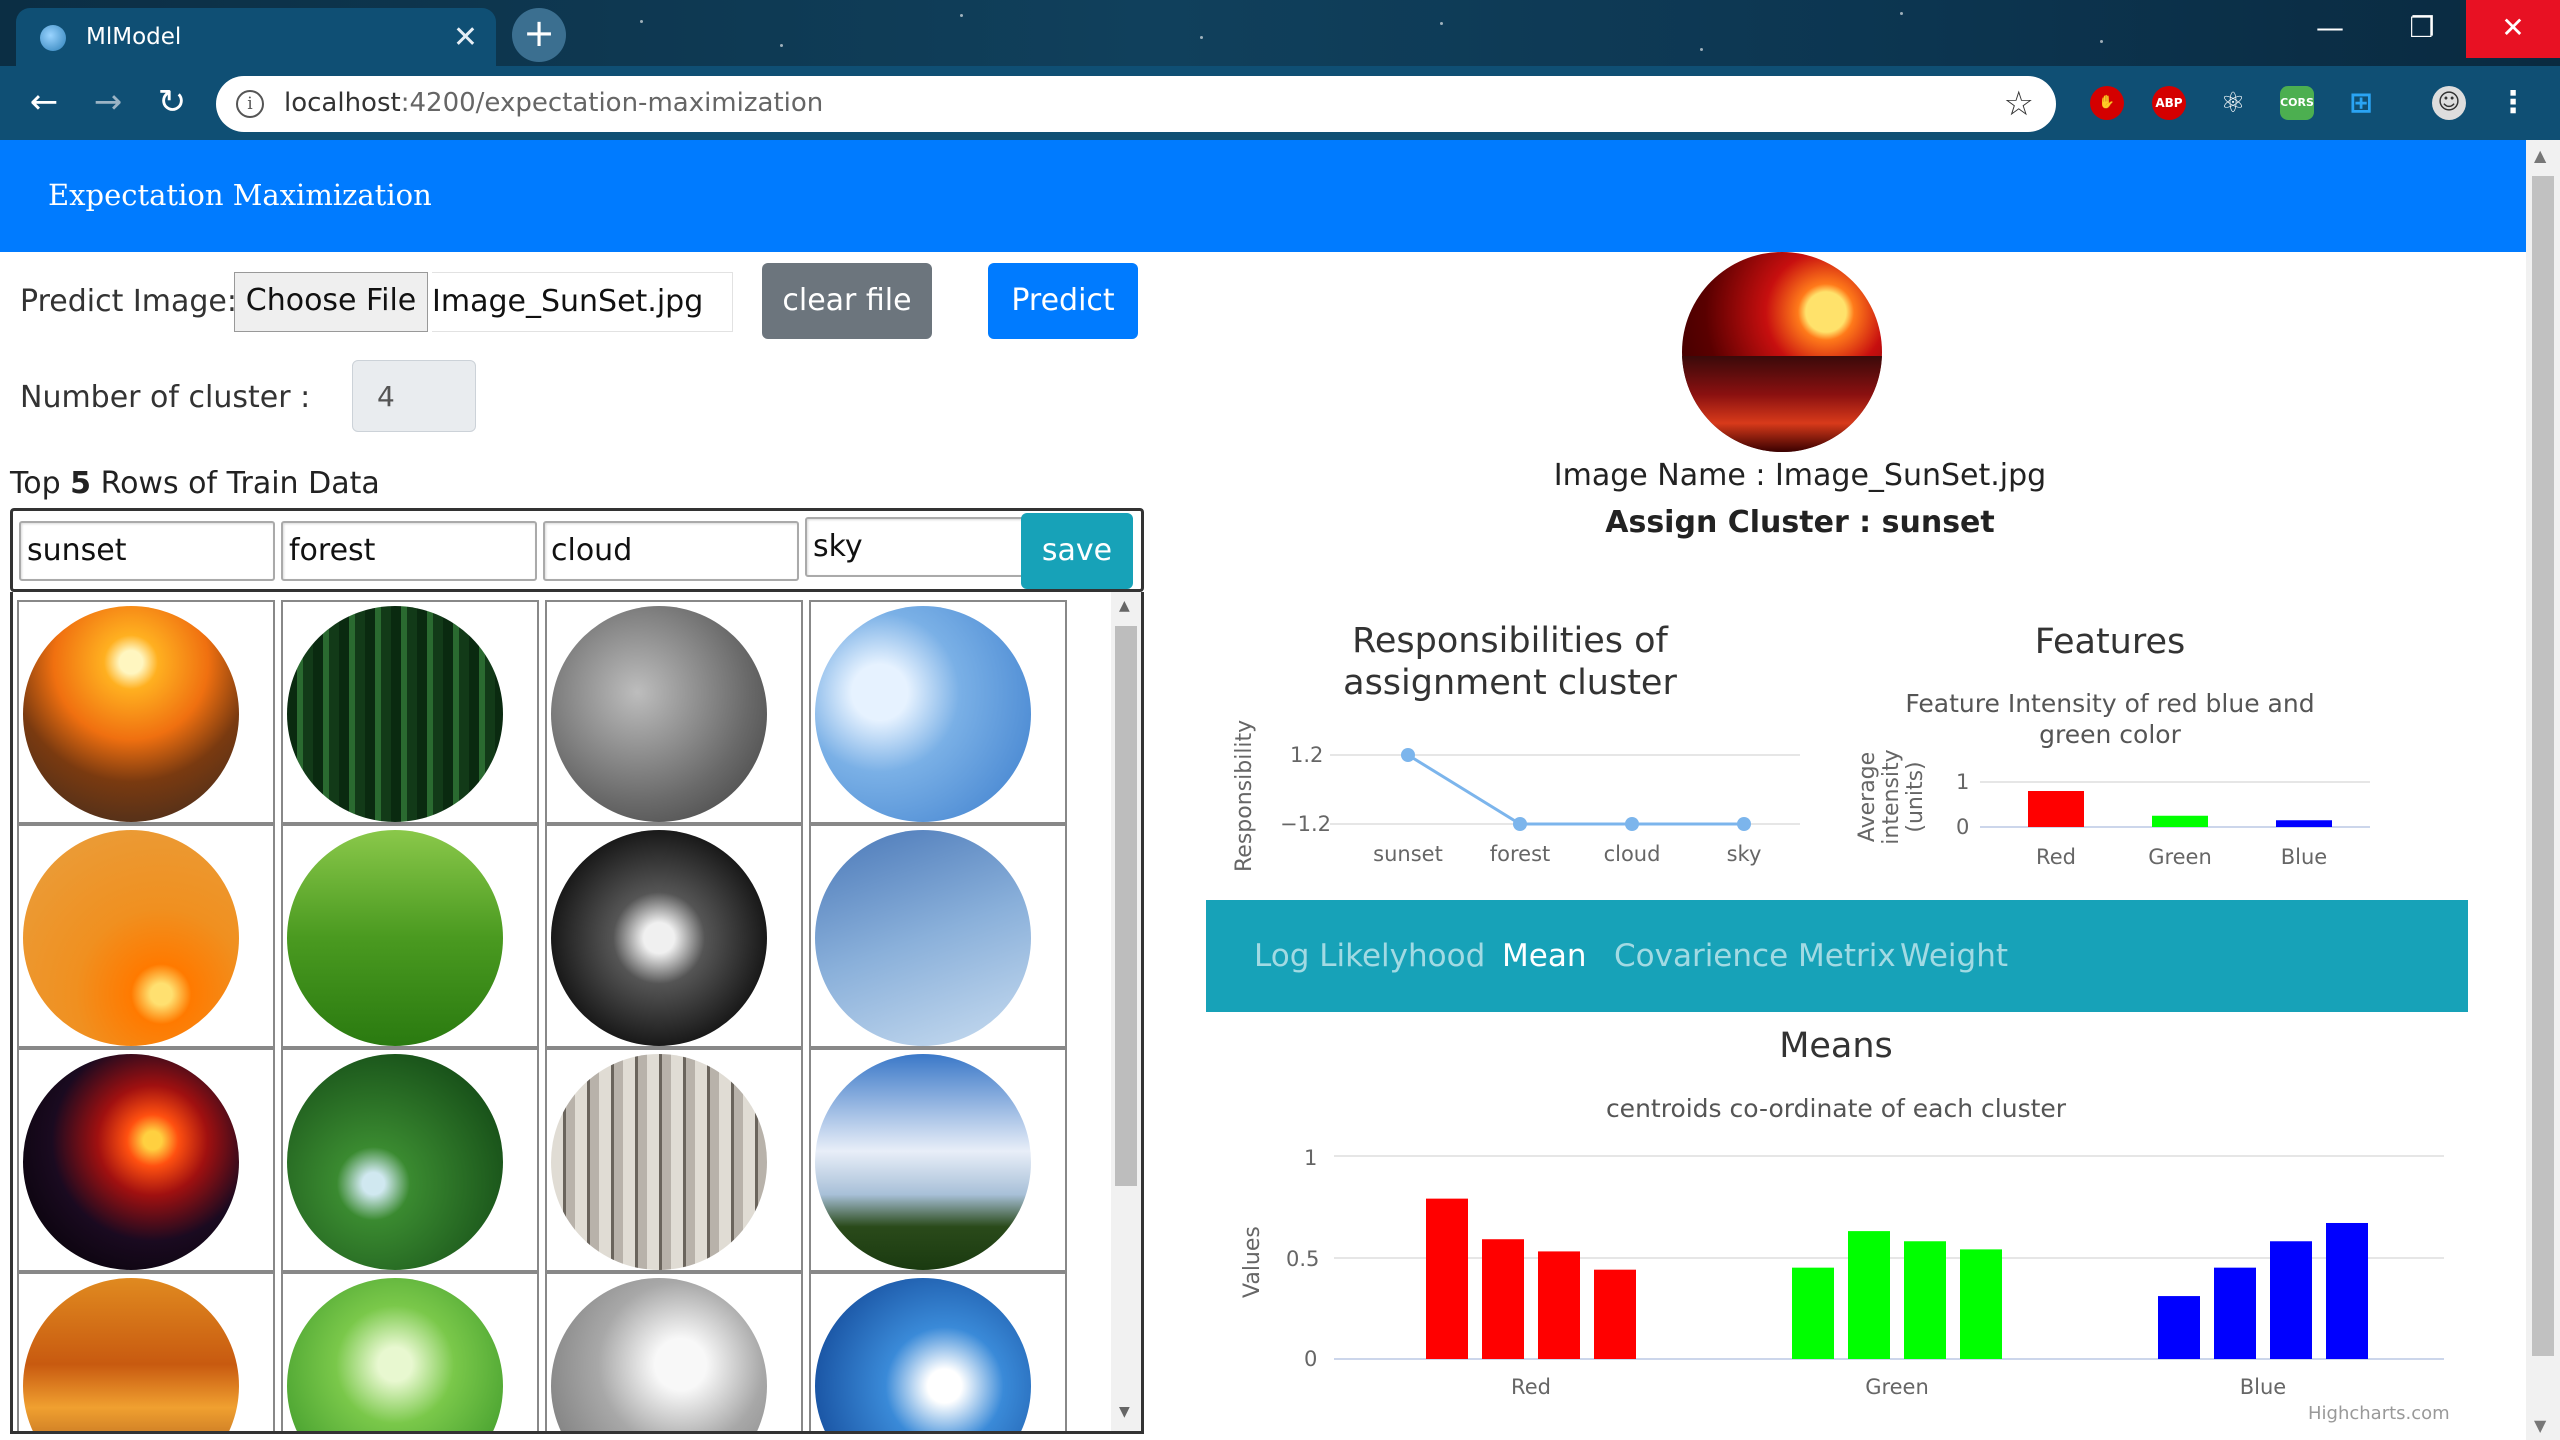 Image resolution: width=2560 pixels, height=1440 pixels. I want to click on cluster-count-input: 4, so click(414, 396).